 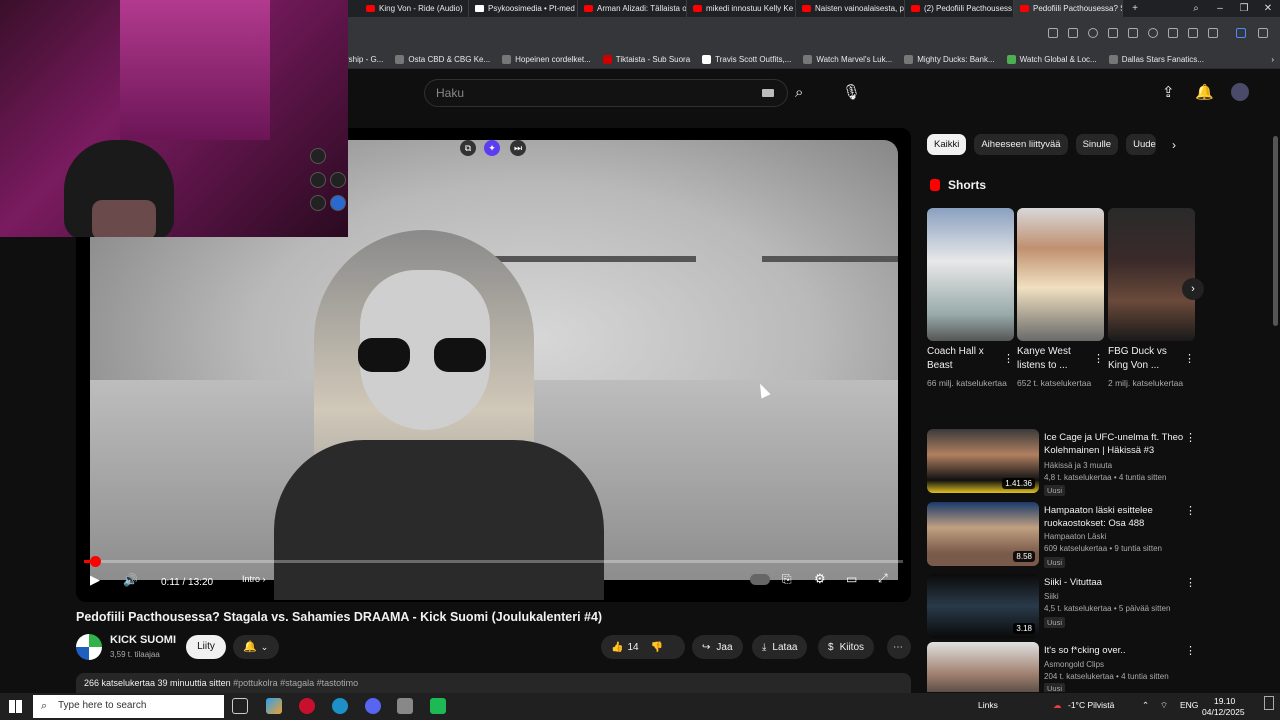 I want to click on download-icon, so click(x=1173, y=33).